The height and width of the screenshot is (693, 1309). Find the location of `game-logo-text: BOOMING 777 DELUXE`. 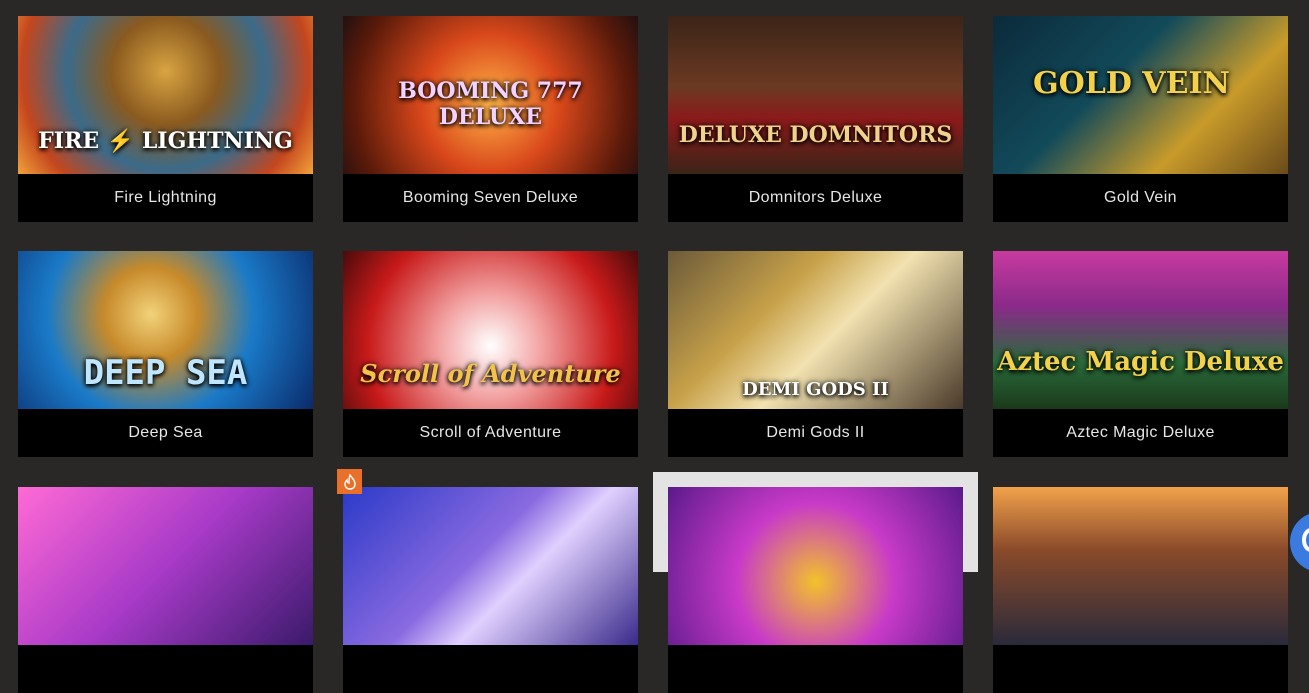

game-logo-text: BOOMING 777 DELUXE is located at coordinates (490, 104).